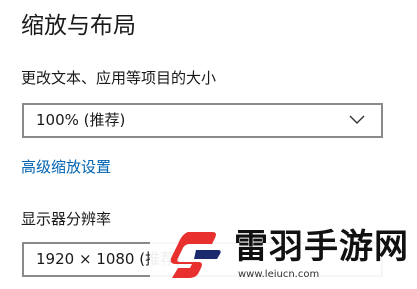  What do you see at coordinates (78, 26) in the screenshot?
I see `section-title: 缩放与布局` at bounding box center [78, 26].